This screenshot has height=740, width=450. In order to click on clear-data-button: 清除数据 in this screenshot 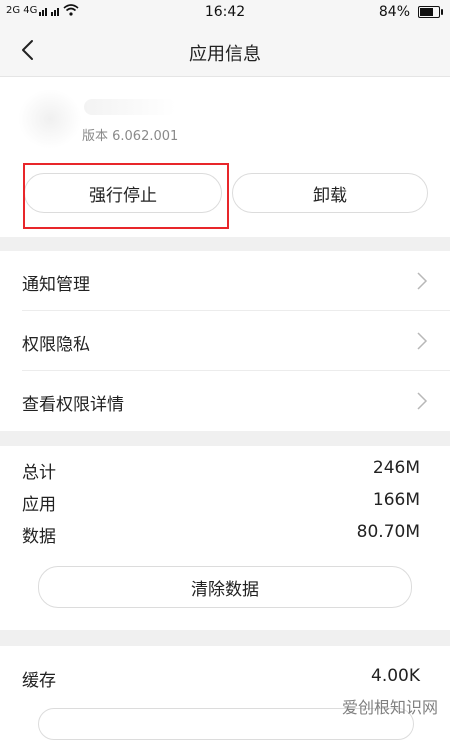, I will do `click(225, 587)`.